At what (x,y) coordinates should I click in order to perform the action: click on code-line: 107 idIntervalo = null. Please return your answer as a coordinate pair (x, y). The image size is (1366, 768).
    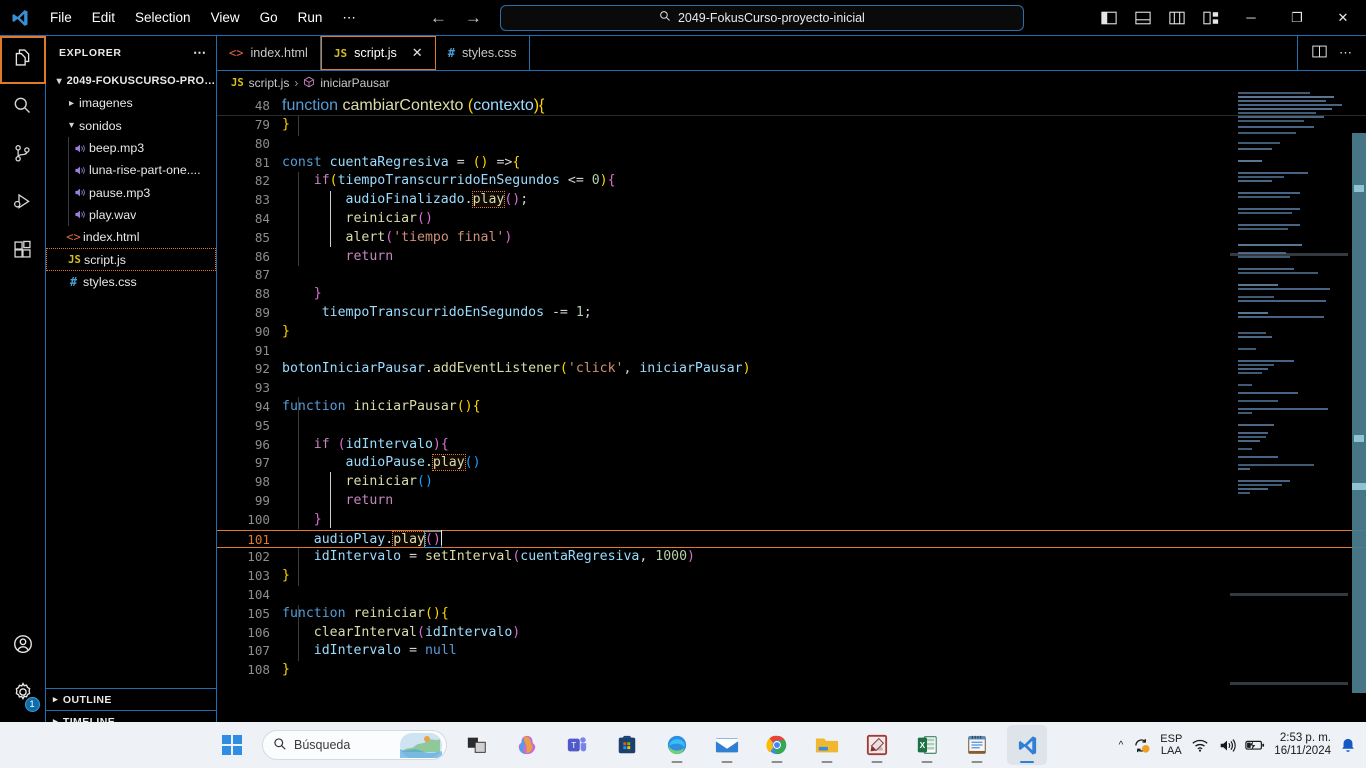
    Looking at the image, I should click on (791, 651).